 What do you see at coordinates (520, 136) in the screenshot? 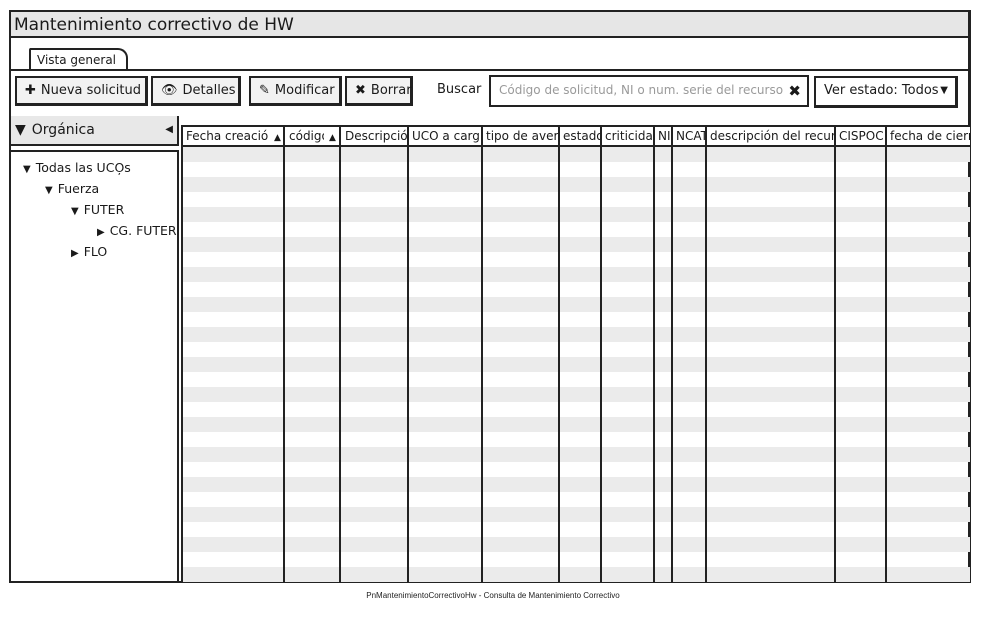
I see `column-header-tipo-averia: tipo de avería` at bounding box center [520, 136].